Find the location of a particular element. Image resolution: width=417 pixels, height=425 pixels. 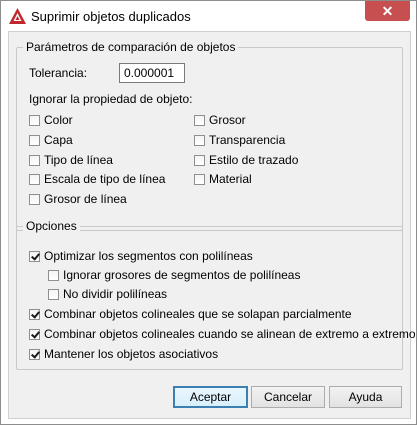

tolerance-label: Tolerancia: is located at coordinates (58, 73).